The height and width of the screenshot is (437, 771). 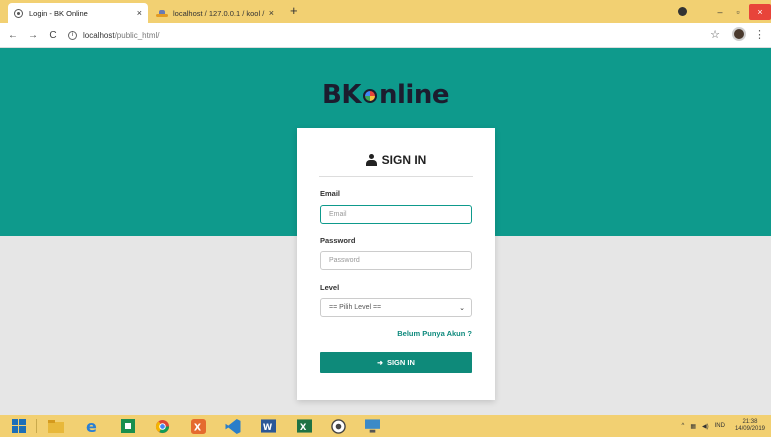 What do you see at coordinates (404, 160) in the screenshot?
I see `card-title-text: SIGN IN` at bounding box center [404, 160].